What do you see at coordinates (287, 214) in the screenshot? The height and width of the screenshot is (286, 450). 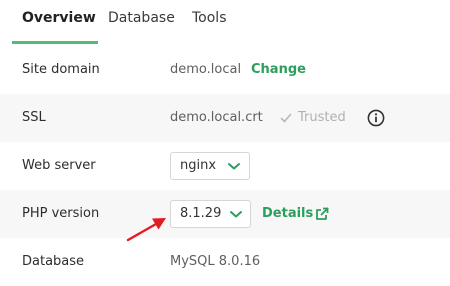 I see `php-details-link: Details` at bounding box center [287, 214].